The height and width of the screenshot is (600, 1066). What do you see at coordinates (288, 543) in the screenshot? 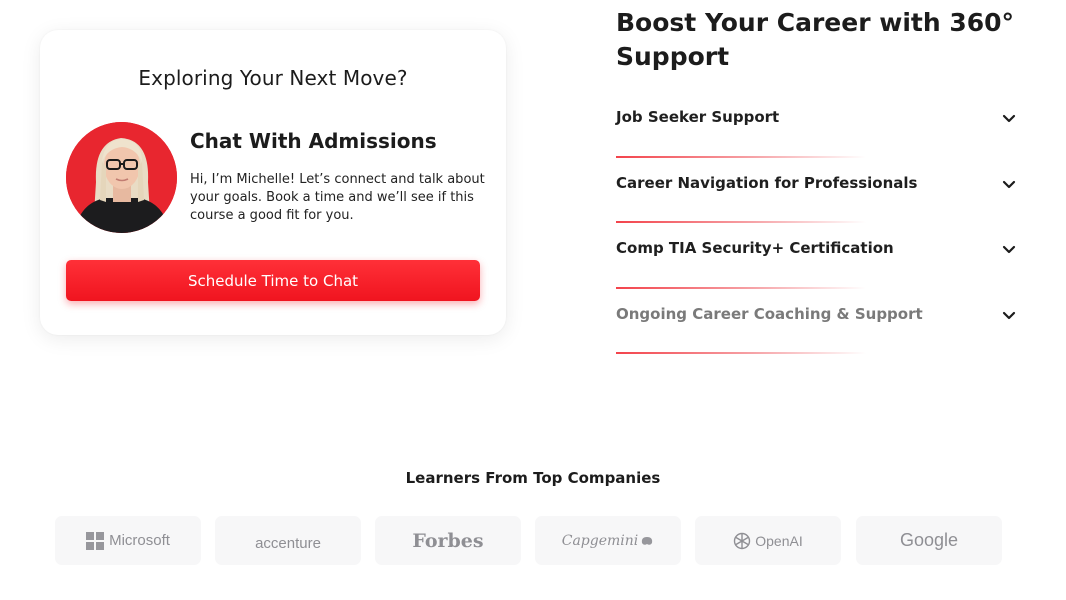
I see `logo-name: accenture` at bounding box center [288, 543].